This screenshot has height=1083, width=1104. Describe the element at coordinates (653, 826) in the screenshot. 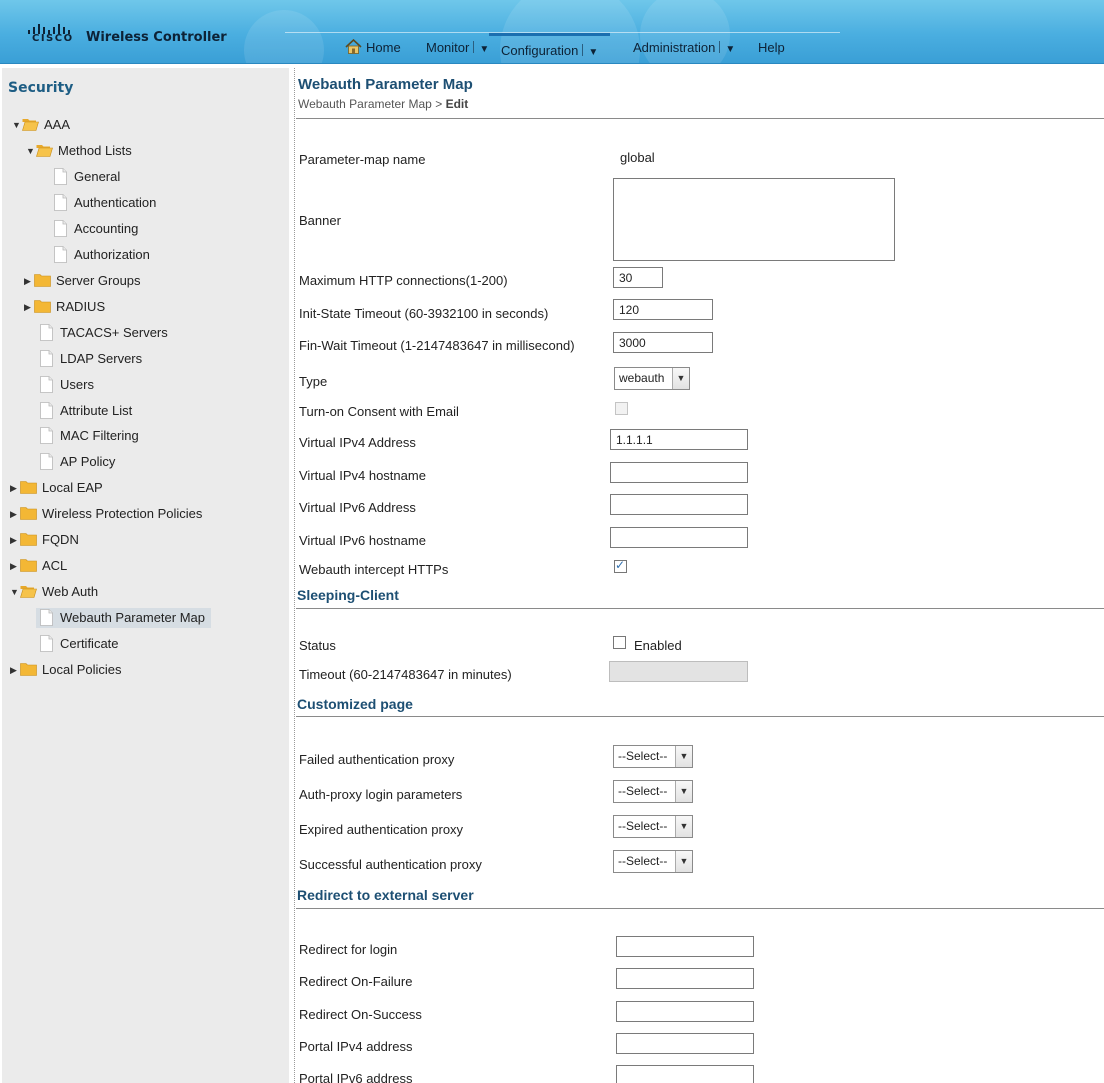

I see `expired-auth-proxy-select: --Select-- ▼` at that location.